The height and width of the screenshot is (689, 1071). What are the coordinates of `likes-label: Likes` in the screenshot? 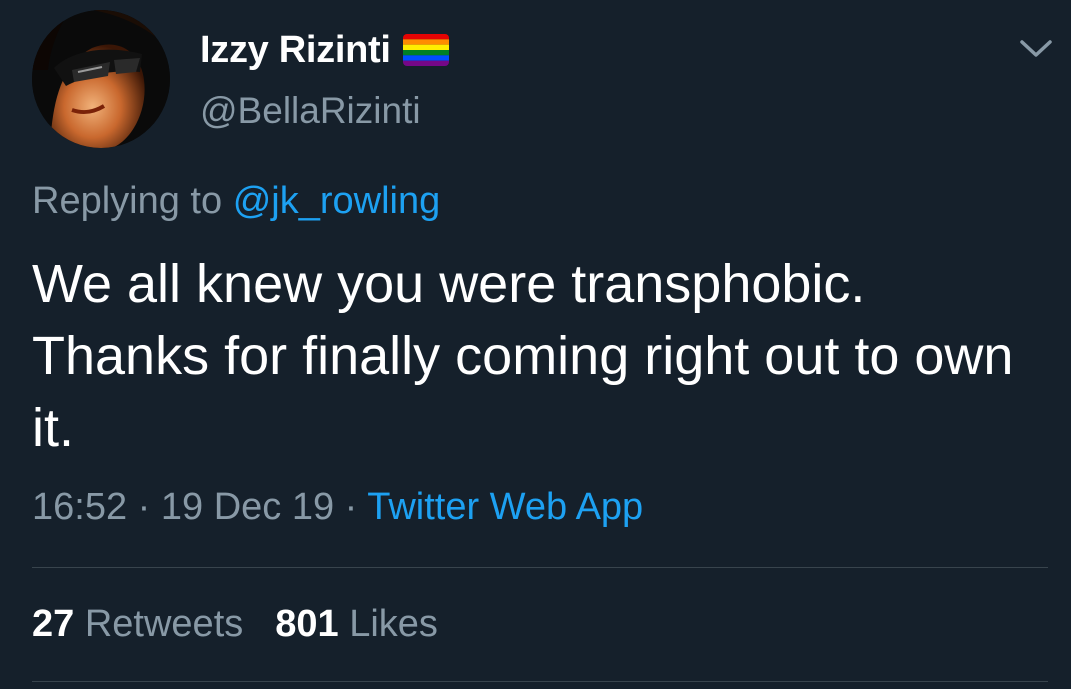 It's located at (393, 624).